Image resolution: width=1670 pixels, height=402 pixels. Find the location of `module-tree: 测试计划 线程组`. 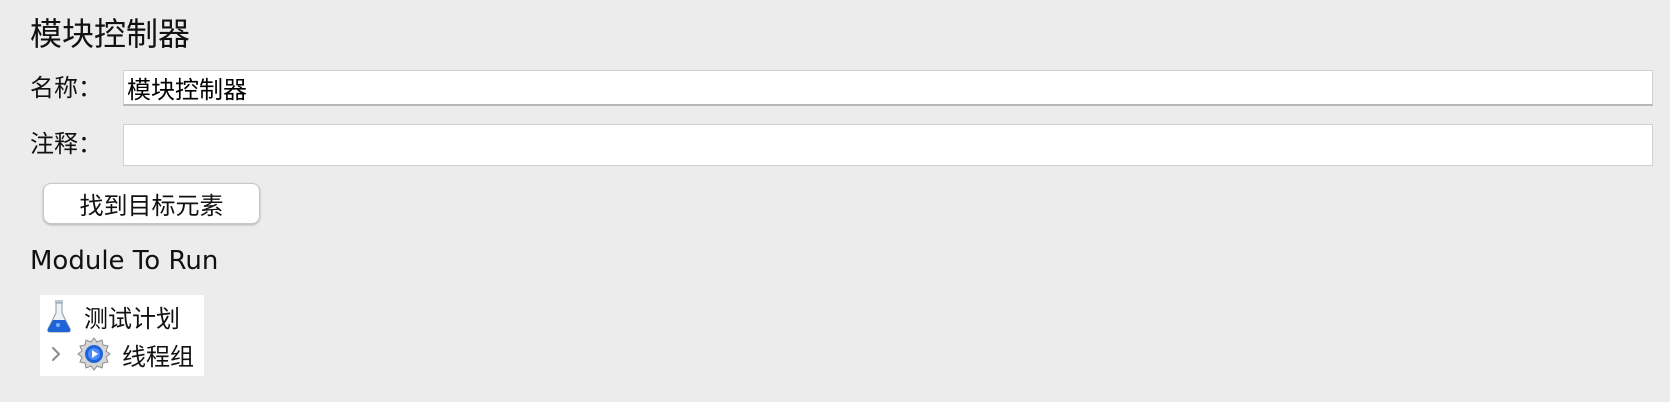

module-tree: 测试计划 线程组 is located at coordinates (122, 335).